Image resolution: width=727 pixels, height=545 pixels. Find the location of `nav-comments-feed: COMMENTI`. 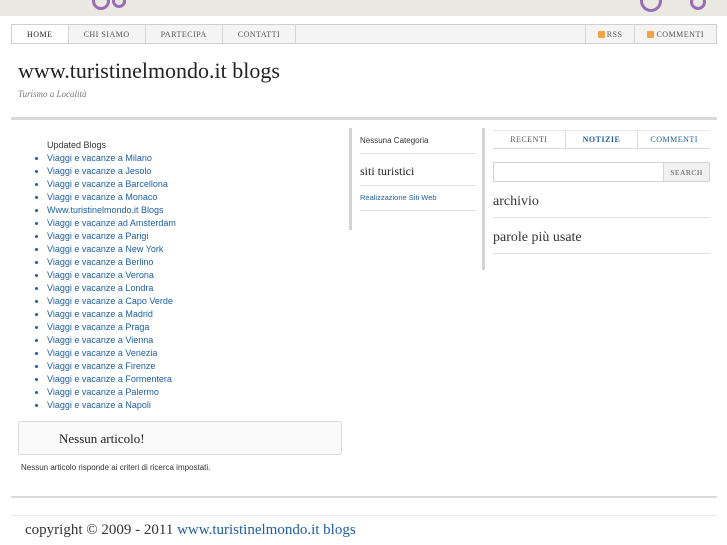

nav-comments-feed: COMMENTI is located at coordinates (675, 34).